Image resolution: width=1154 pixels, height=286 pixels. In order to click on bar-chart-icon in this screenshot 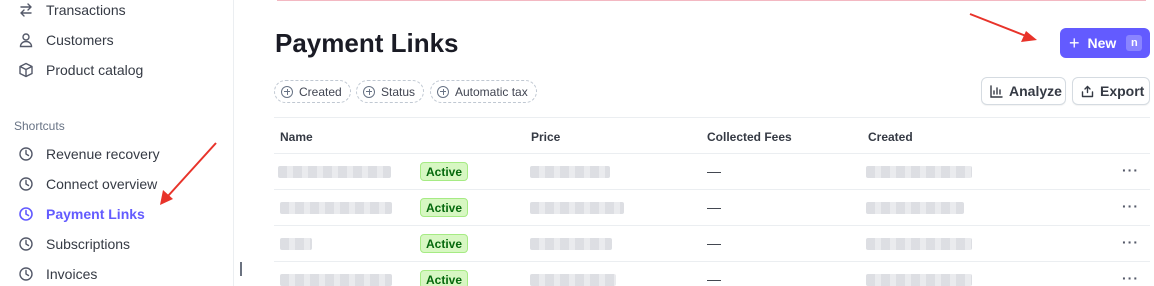, I will do `click(996, 91)`.